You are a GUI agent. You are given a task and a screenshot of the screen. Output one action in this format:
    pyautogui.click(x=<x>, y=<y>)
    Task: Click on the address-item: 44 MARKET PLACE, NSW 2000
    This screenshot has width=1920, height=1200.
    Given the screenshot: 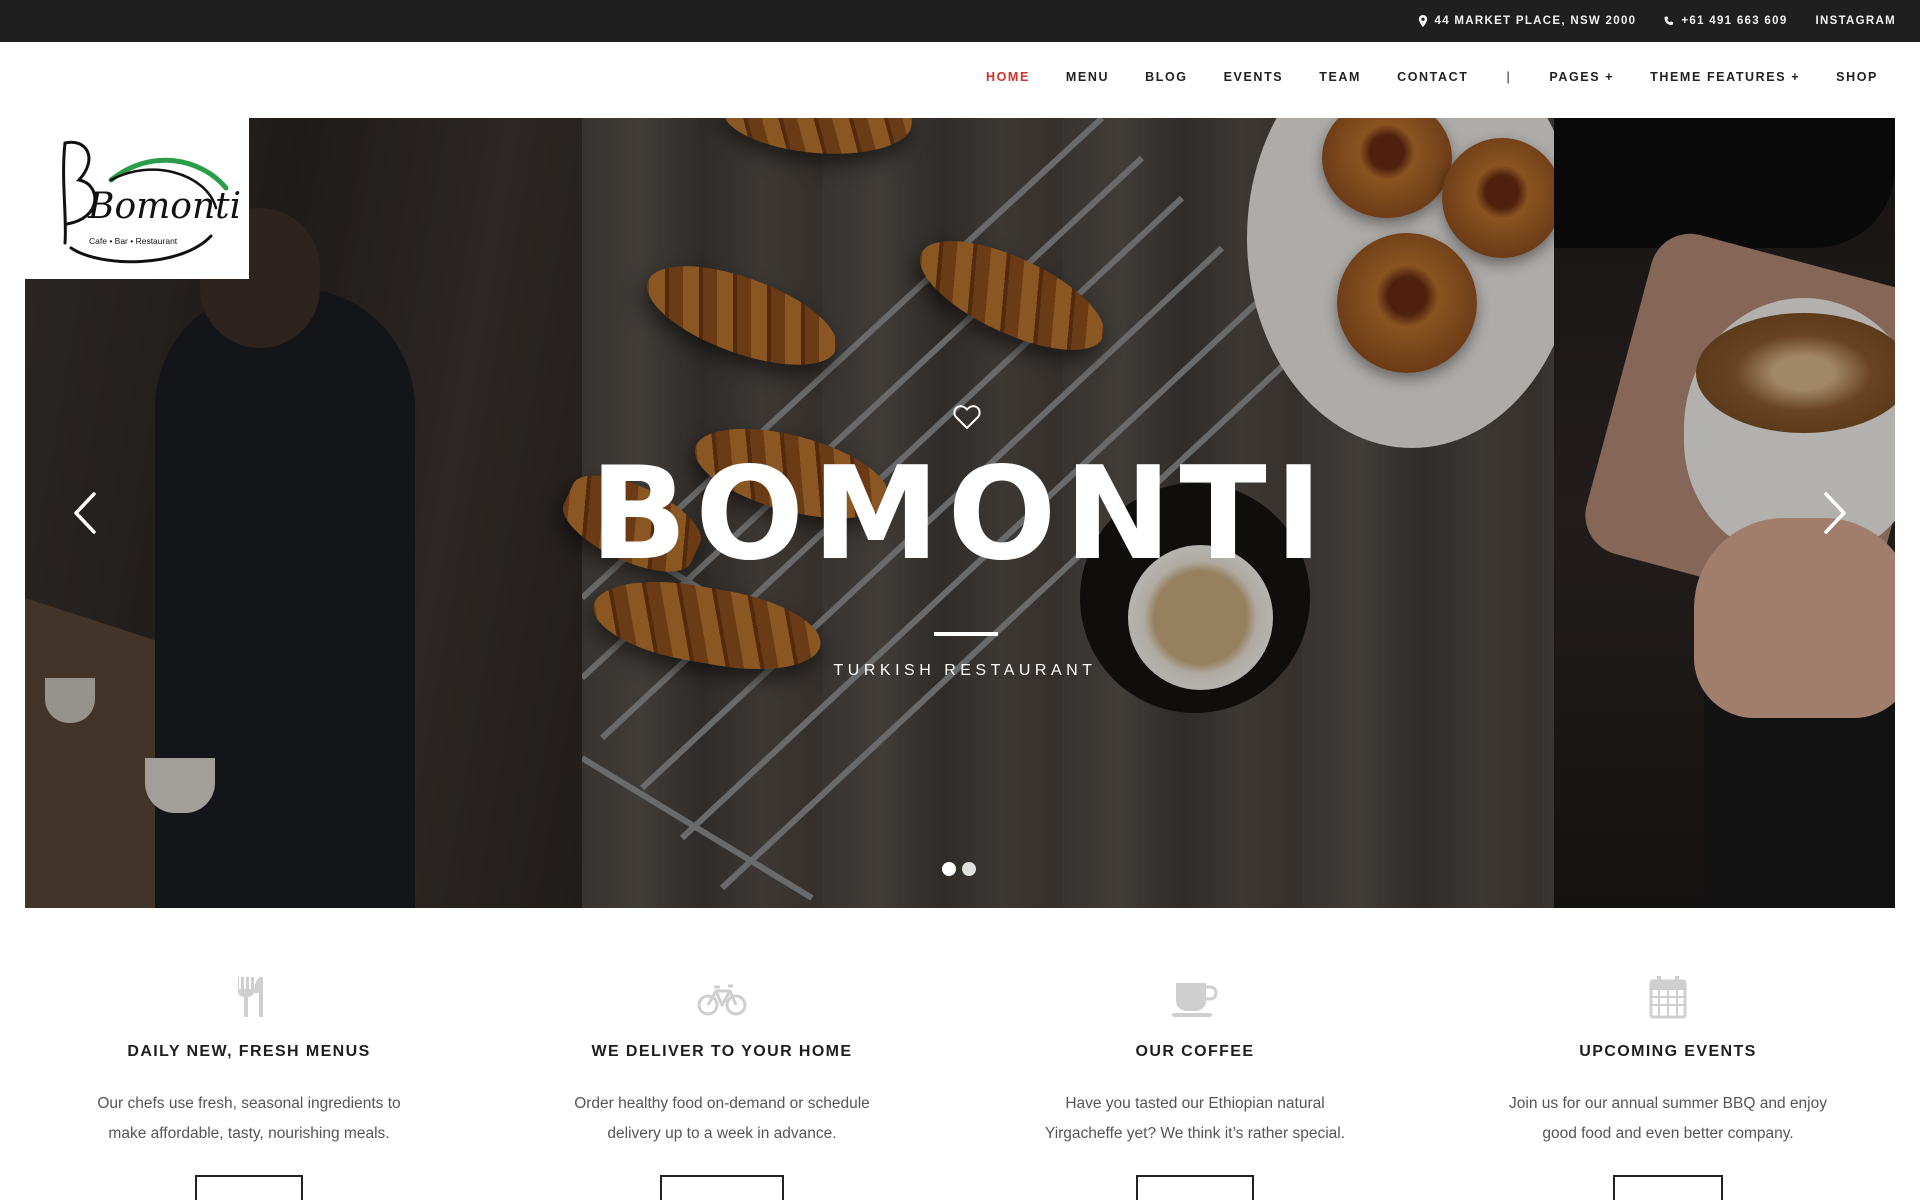 What is the action you would take?
    pyautogui.click(x=1527, y=21)
    